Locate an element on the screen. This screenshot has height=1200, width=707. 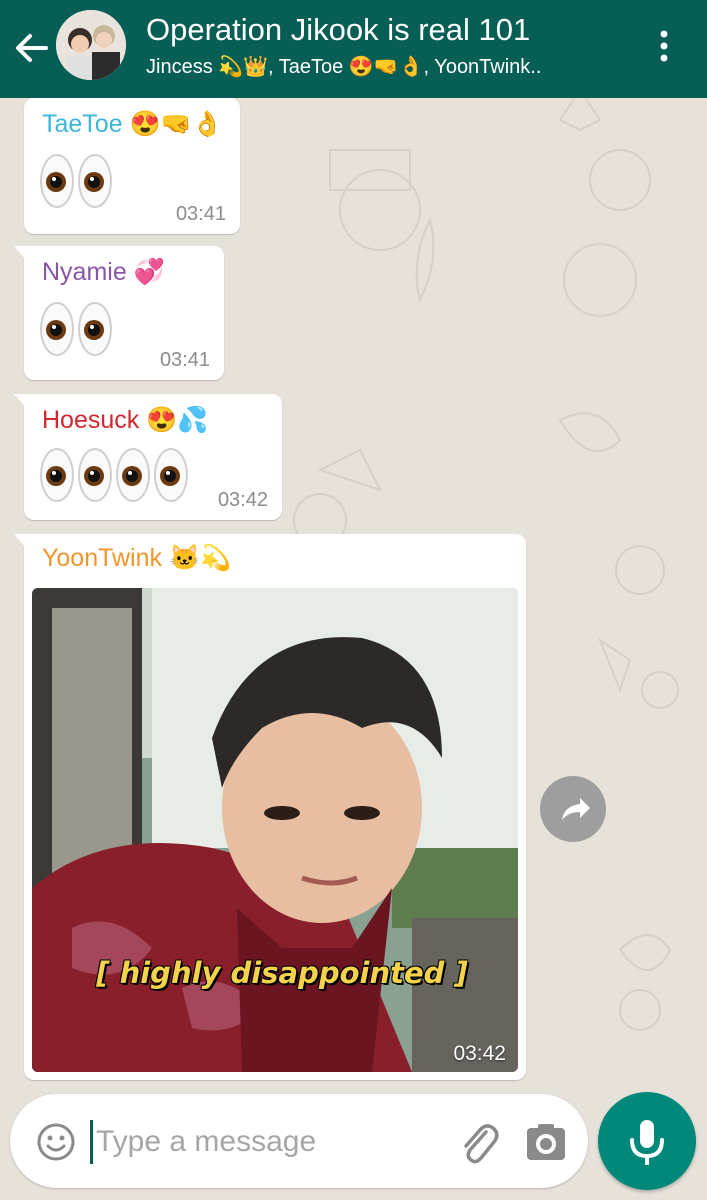
mic-icon is located at coordinates (647, 1142).